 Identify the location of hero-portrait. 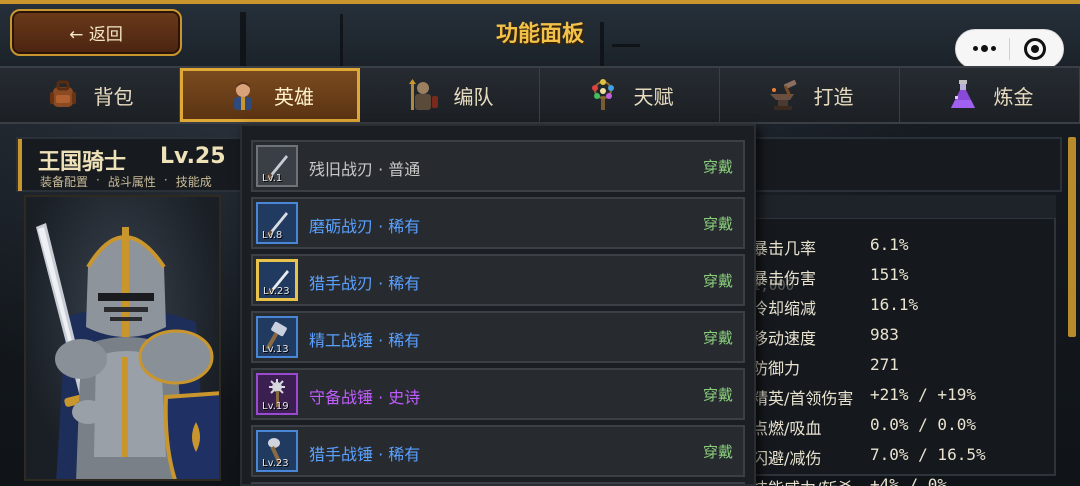
(122, 338).